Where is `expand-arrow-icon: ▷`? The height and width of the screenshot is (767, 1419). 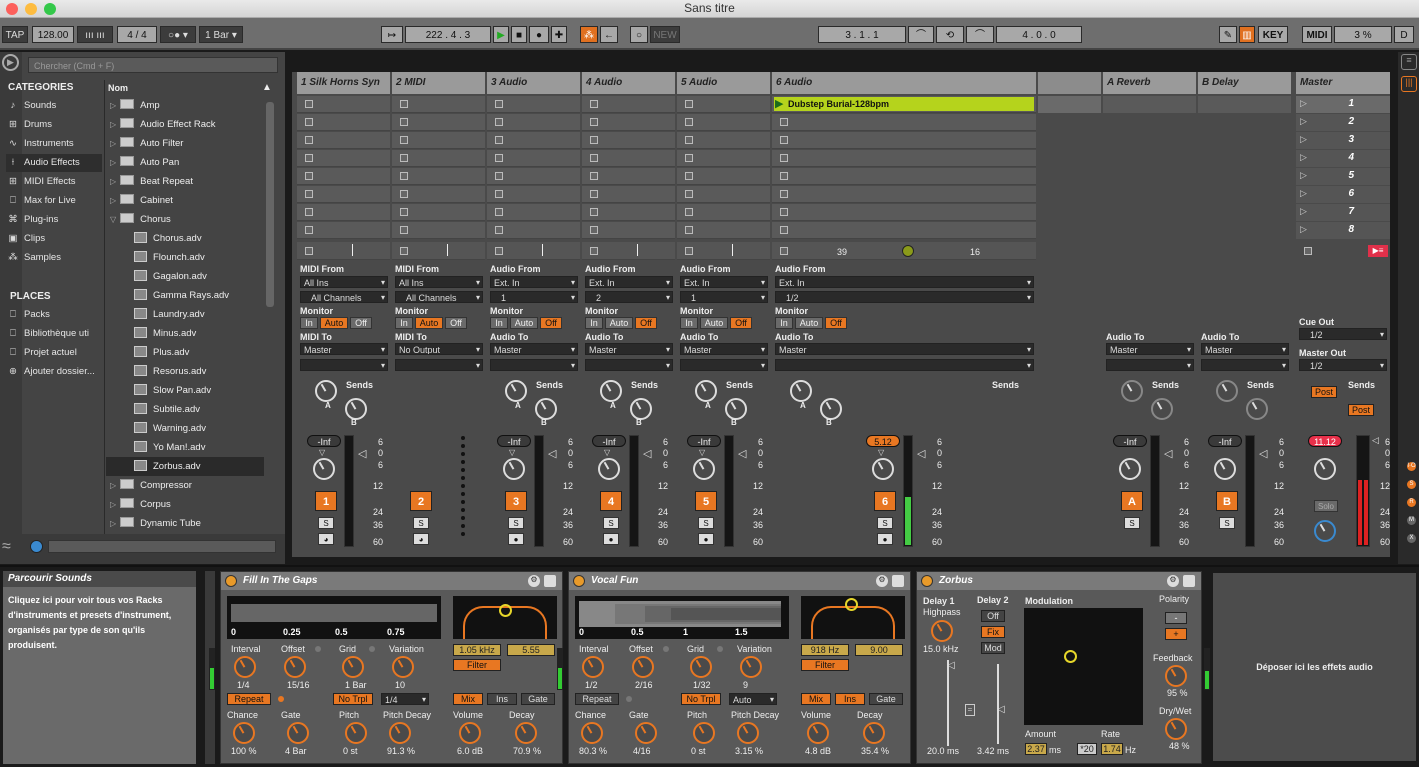 expand-arrow-icon: ▷ is located at coordinates (113, 504).